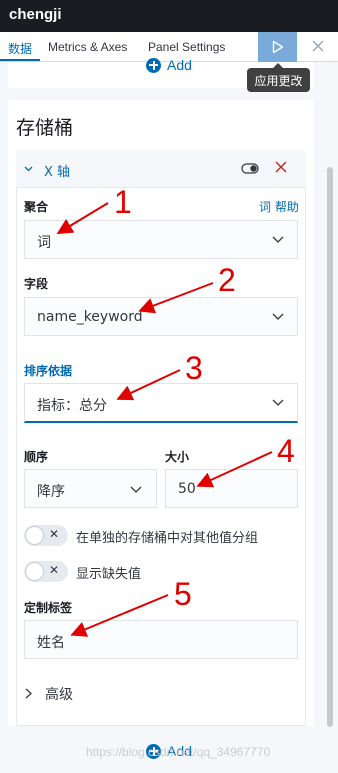 The width and height of the screenshot is (338, 773). I want to click on annotation-number-2: 2, so click(227, 280).